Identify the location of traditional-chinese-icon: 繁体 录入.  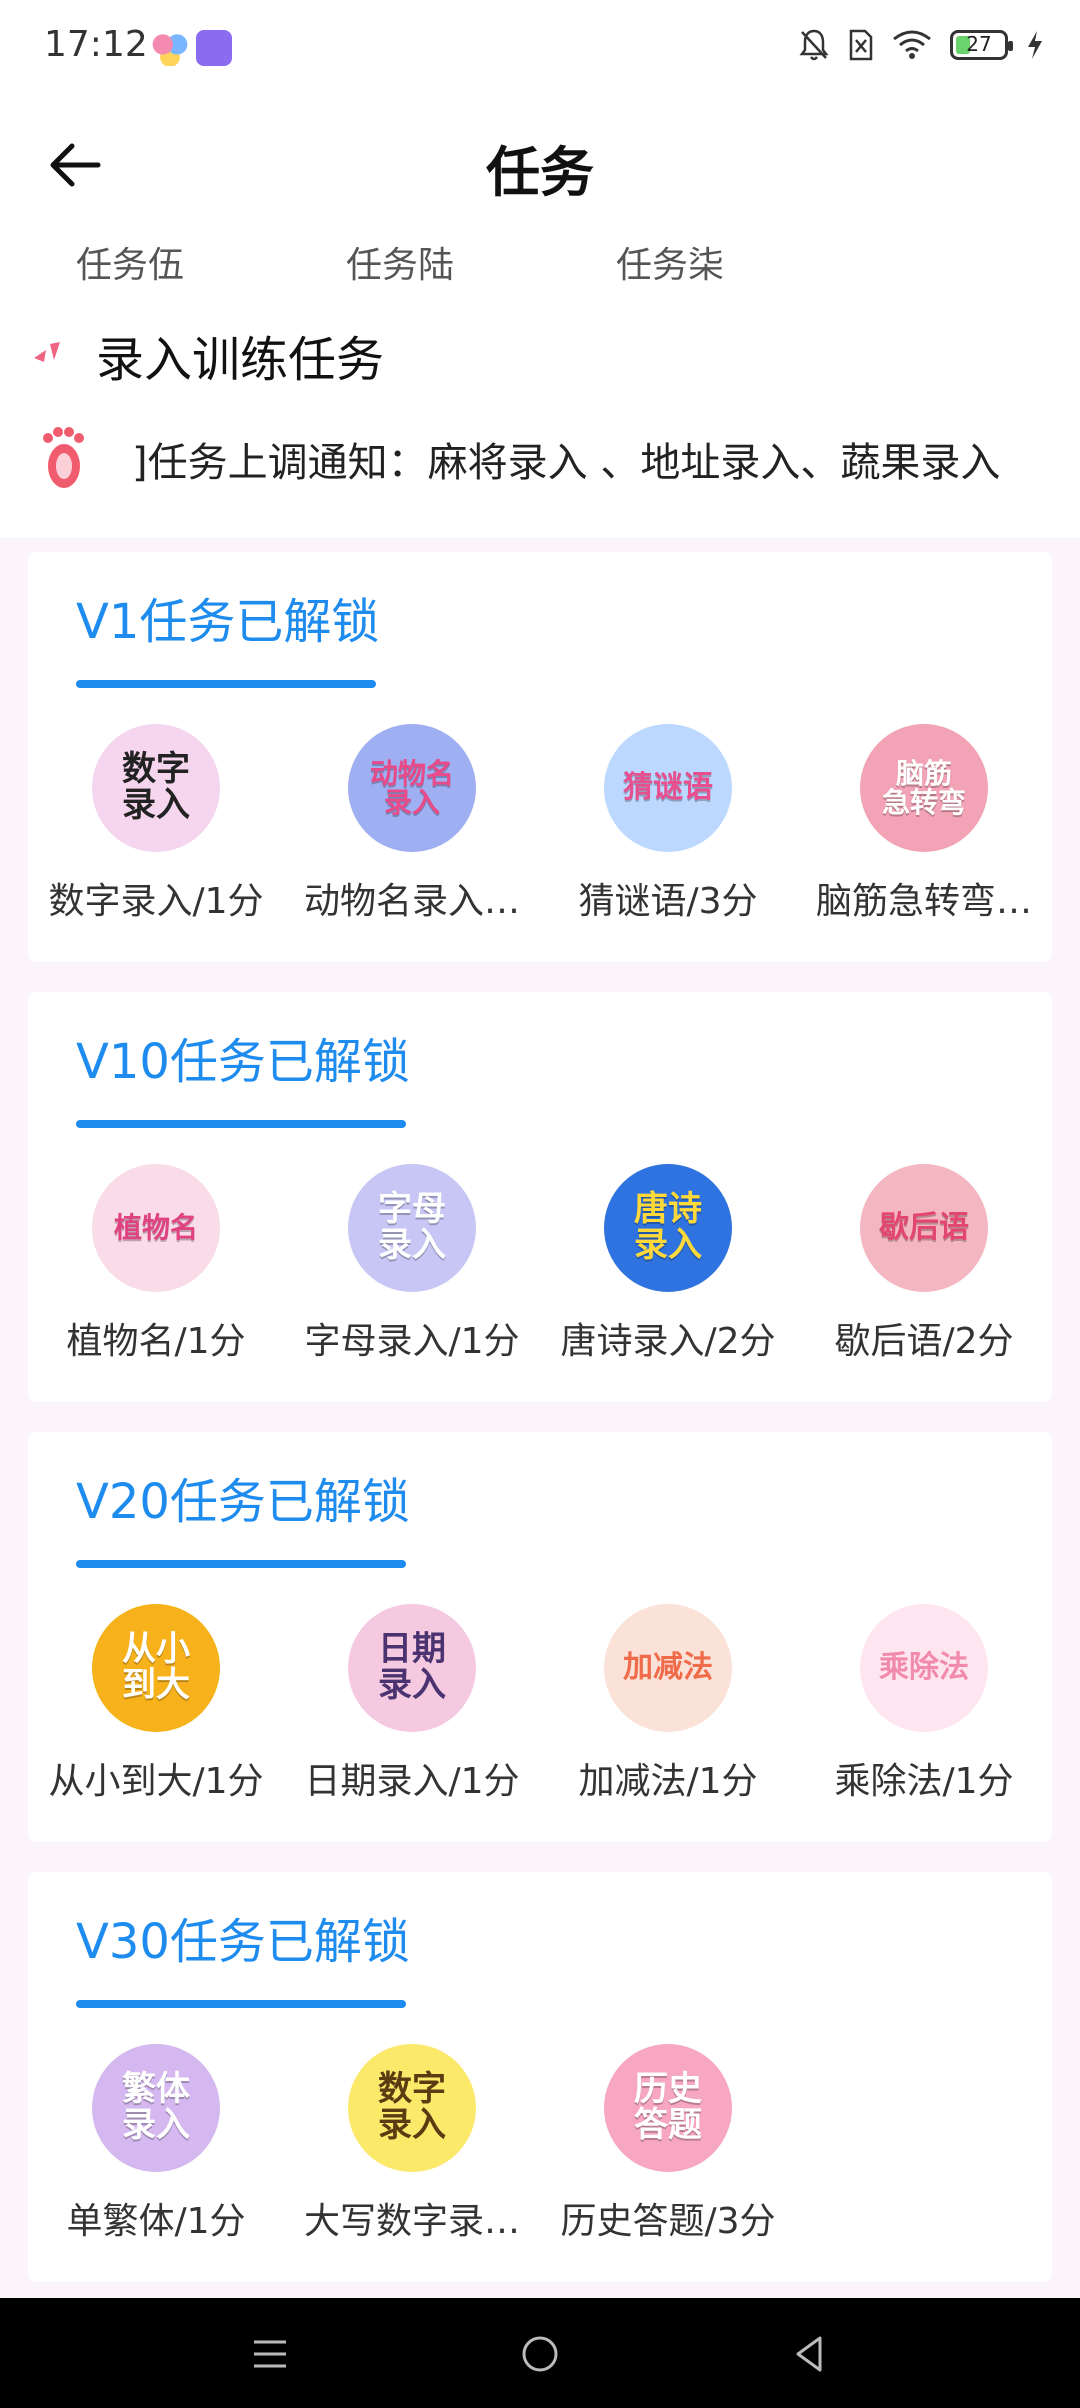
(156, 2108).